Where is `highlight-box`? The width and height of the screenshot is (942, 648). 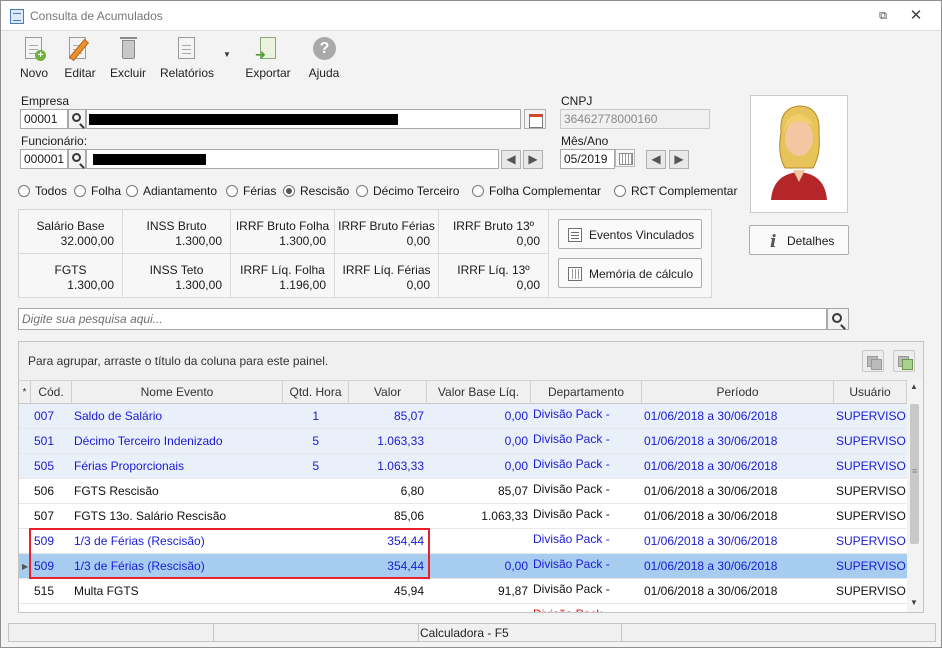
highlight-box is located at coordinates (229, 553).